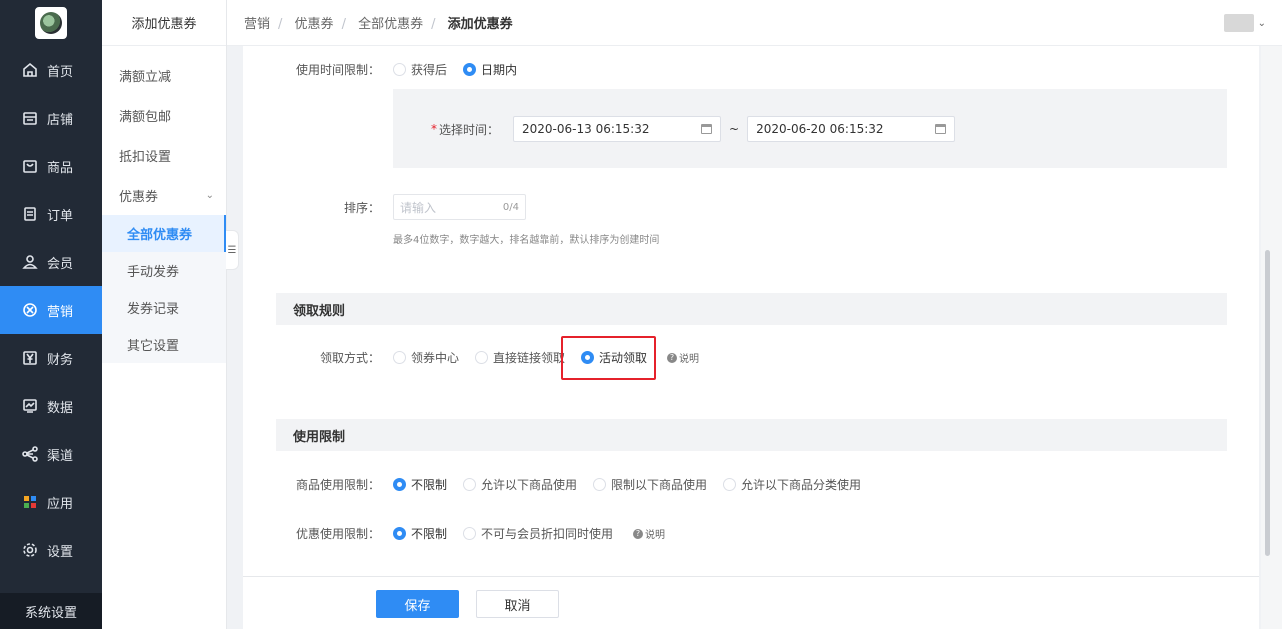 This screenshot has height=629, width=1282. I want to click on nav-item-home: 首页, so click(51, 70).